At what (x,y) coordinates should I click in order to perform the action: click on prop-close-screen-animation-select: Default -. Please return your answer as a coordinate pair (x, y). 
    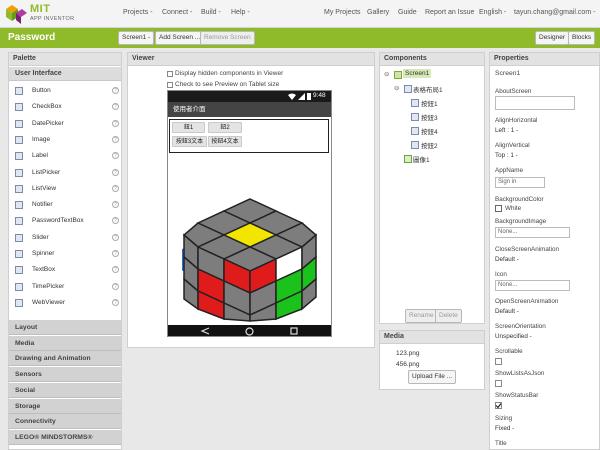
    Looking at the image, I should click on (507, 260).